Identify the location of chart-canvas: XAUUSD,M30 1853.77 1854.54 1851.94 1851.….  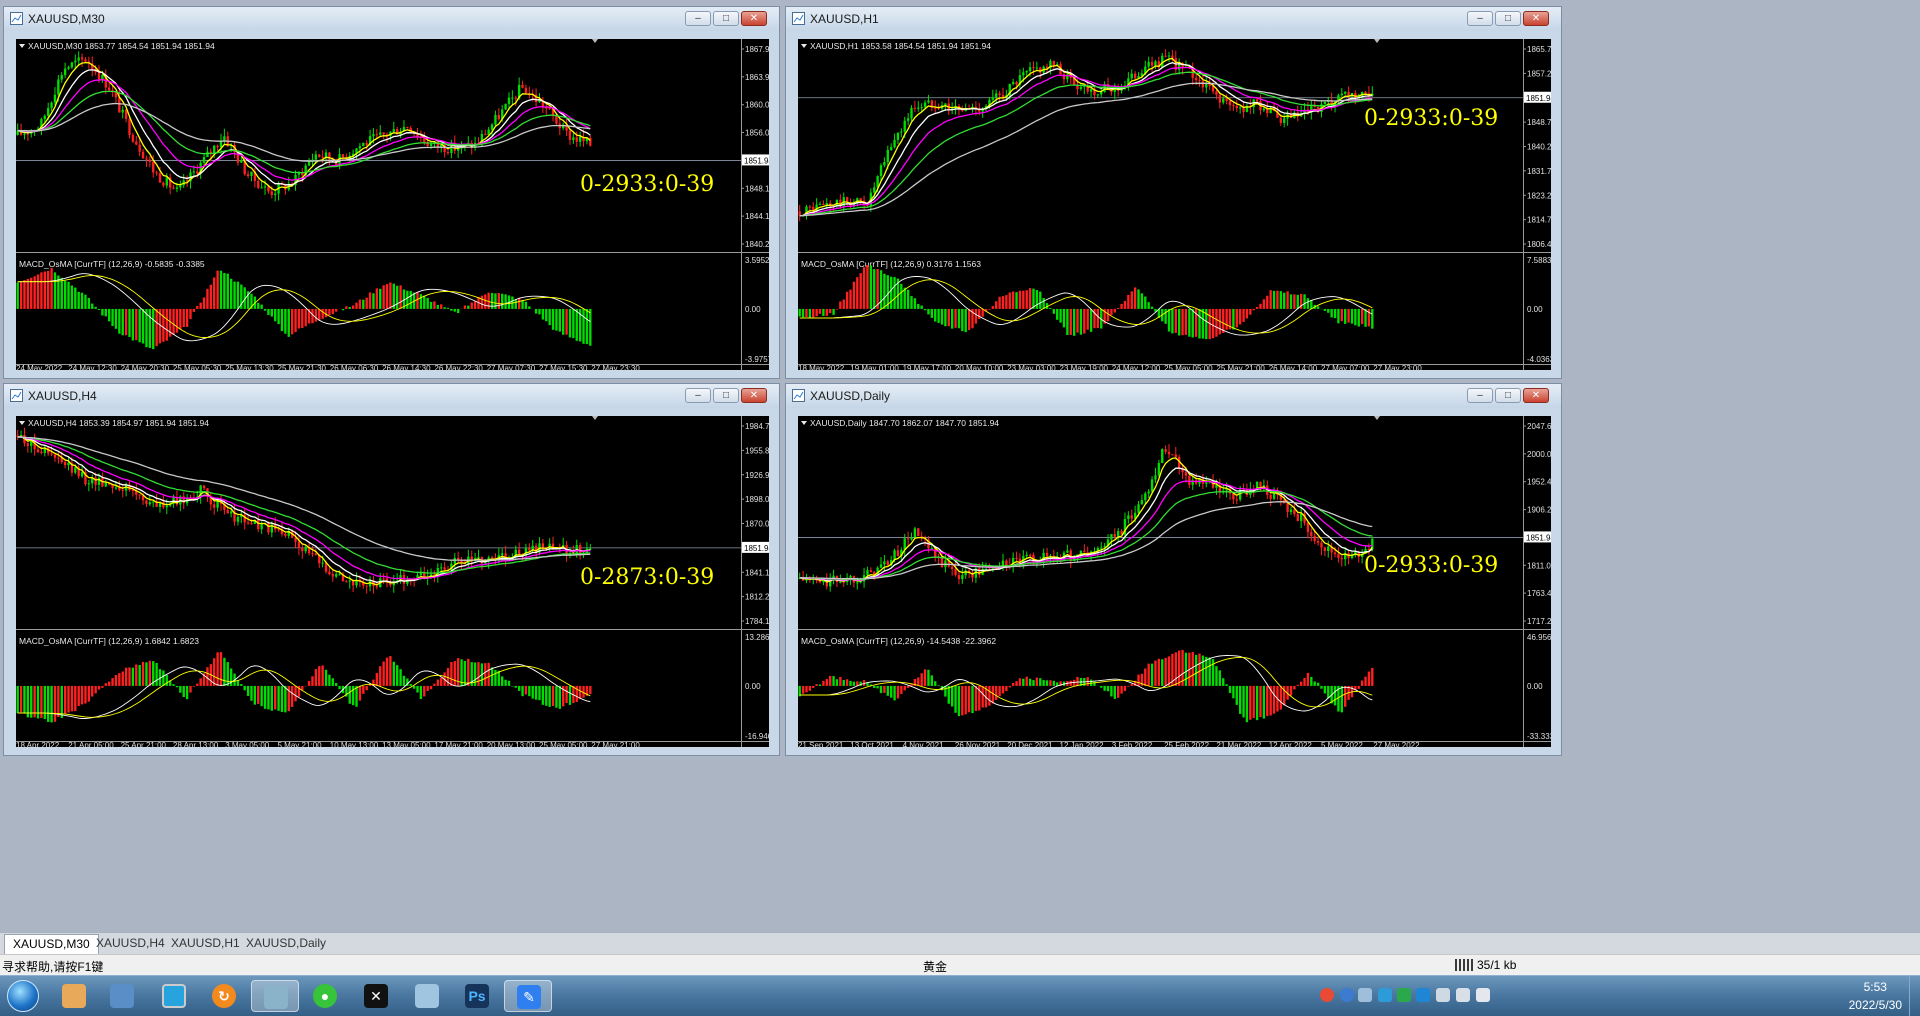
(392, 204).